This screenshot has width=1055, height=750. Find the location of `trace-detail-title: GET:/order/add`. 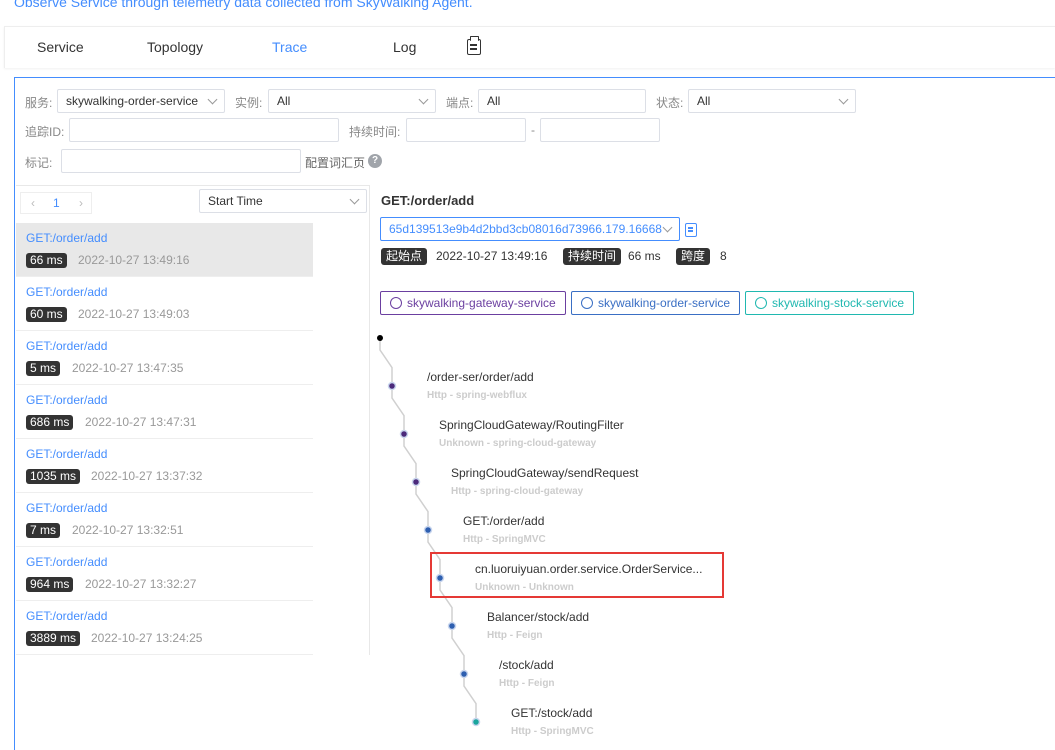

trace-detail-title: GET:/order/add is located at coordinates (428, 200).